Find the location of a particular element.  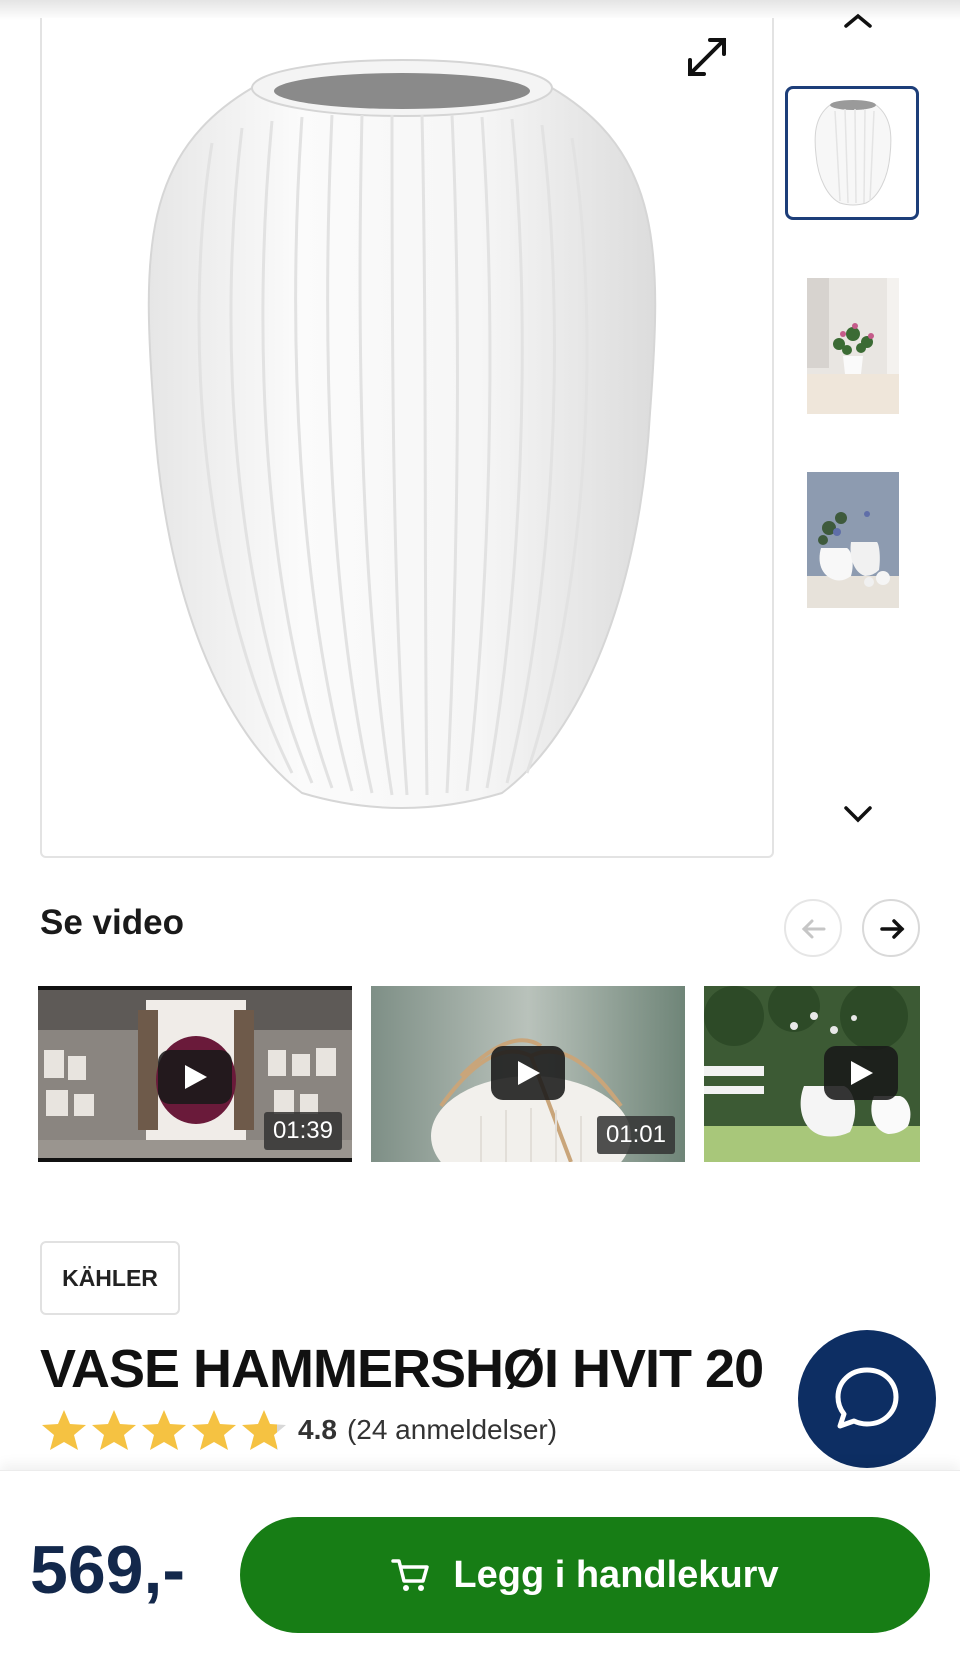

expand-icon is located at coordinates (707, 57).